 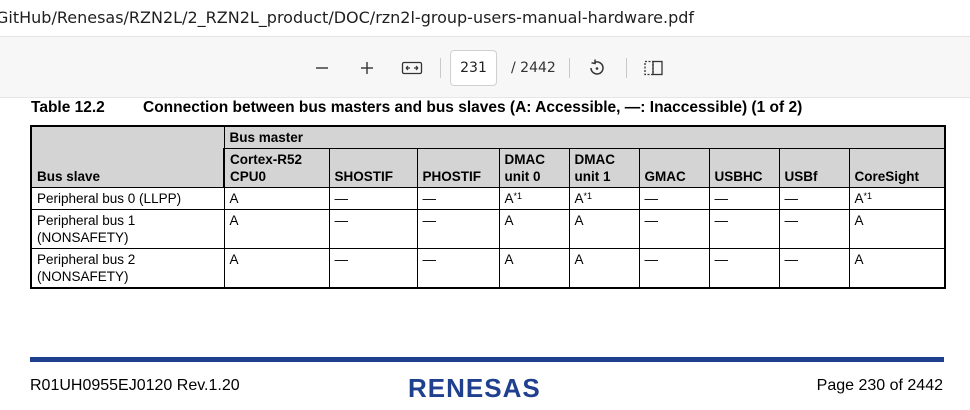 I want to click on bus-slave-cell: Peripheral bus 0 (LLPP), so click(x=127, y=198).